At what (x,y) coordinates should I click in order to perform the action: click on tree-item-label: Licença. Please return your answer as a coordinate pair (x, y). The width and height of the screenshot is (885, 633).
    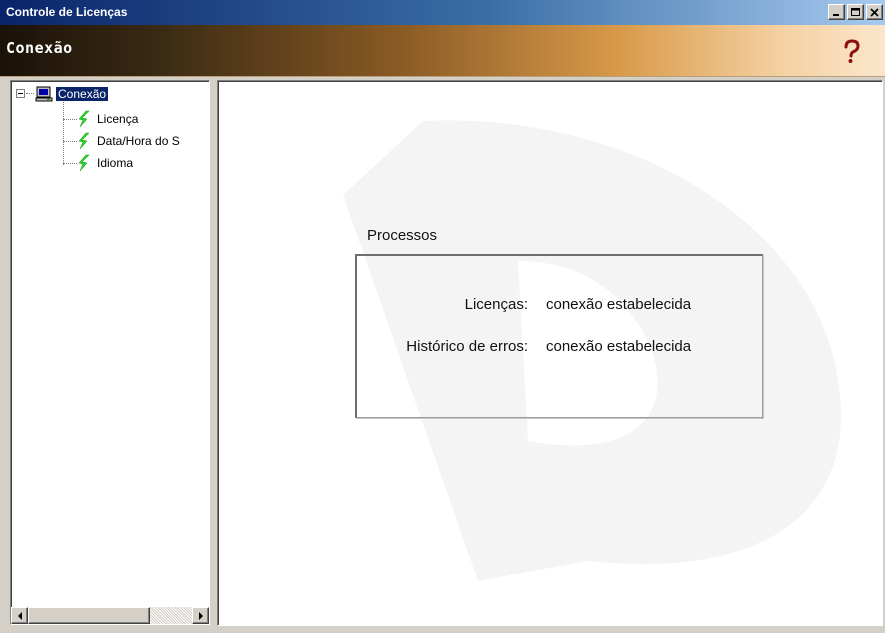
    Looking at the image, I should click on (118, 119).